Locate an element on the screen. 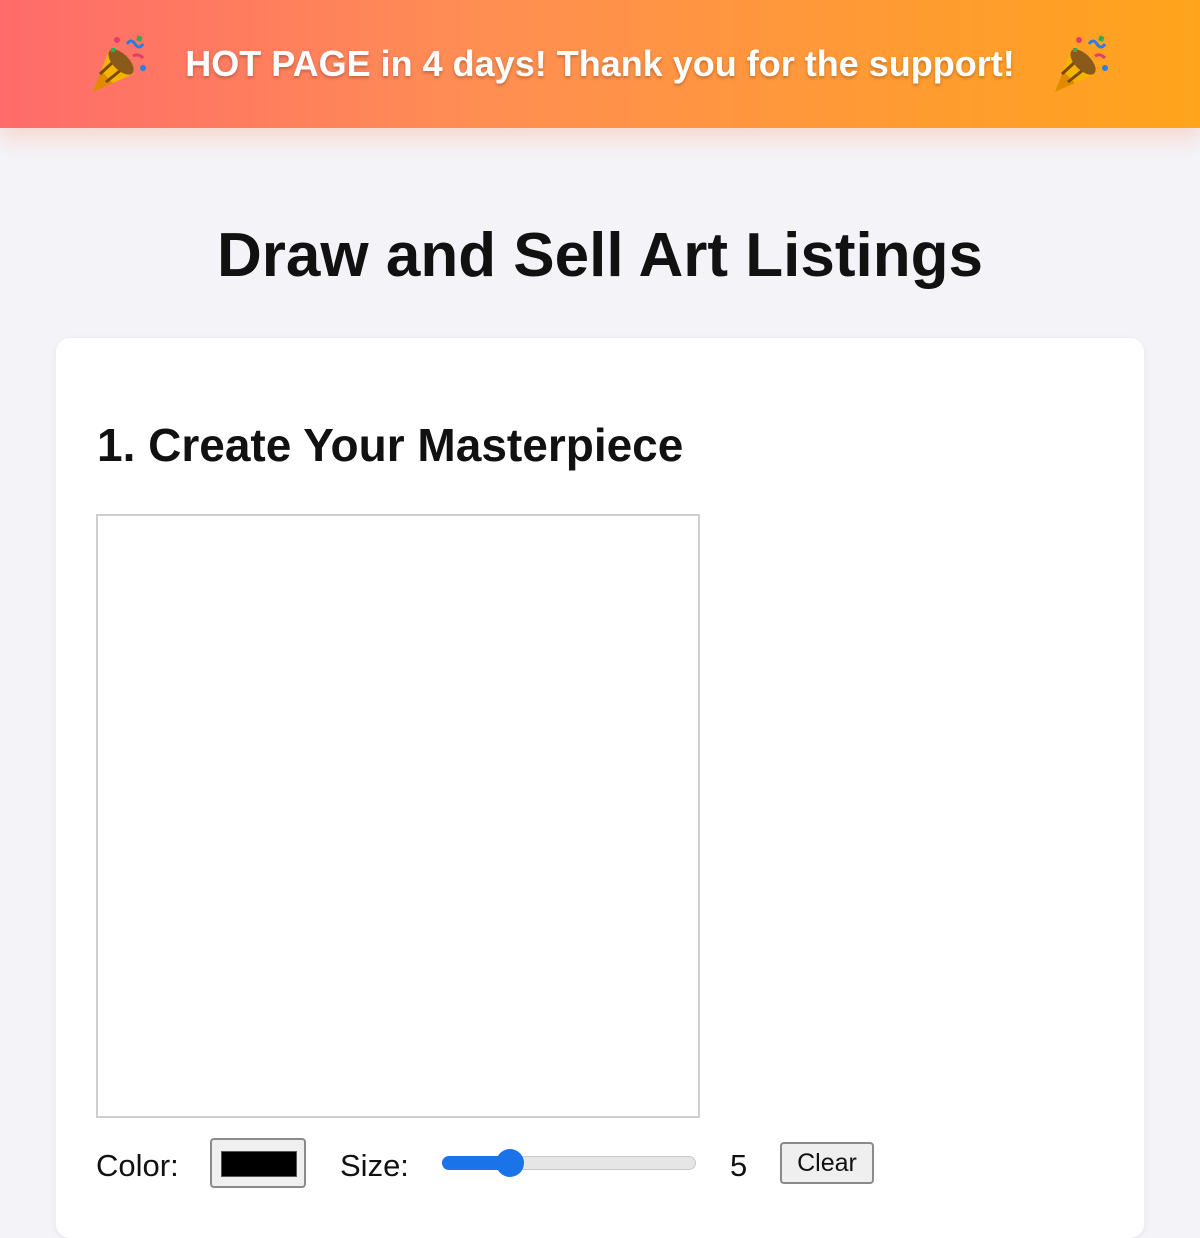  section-title: 1. Create Your Masterpiece is located at coordinates (390, 445).